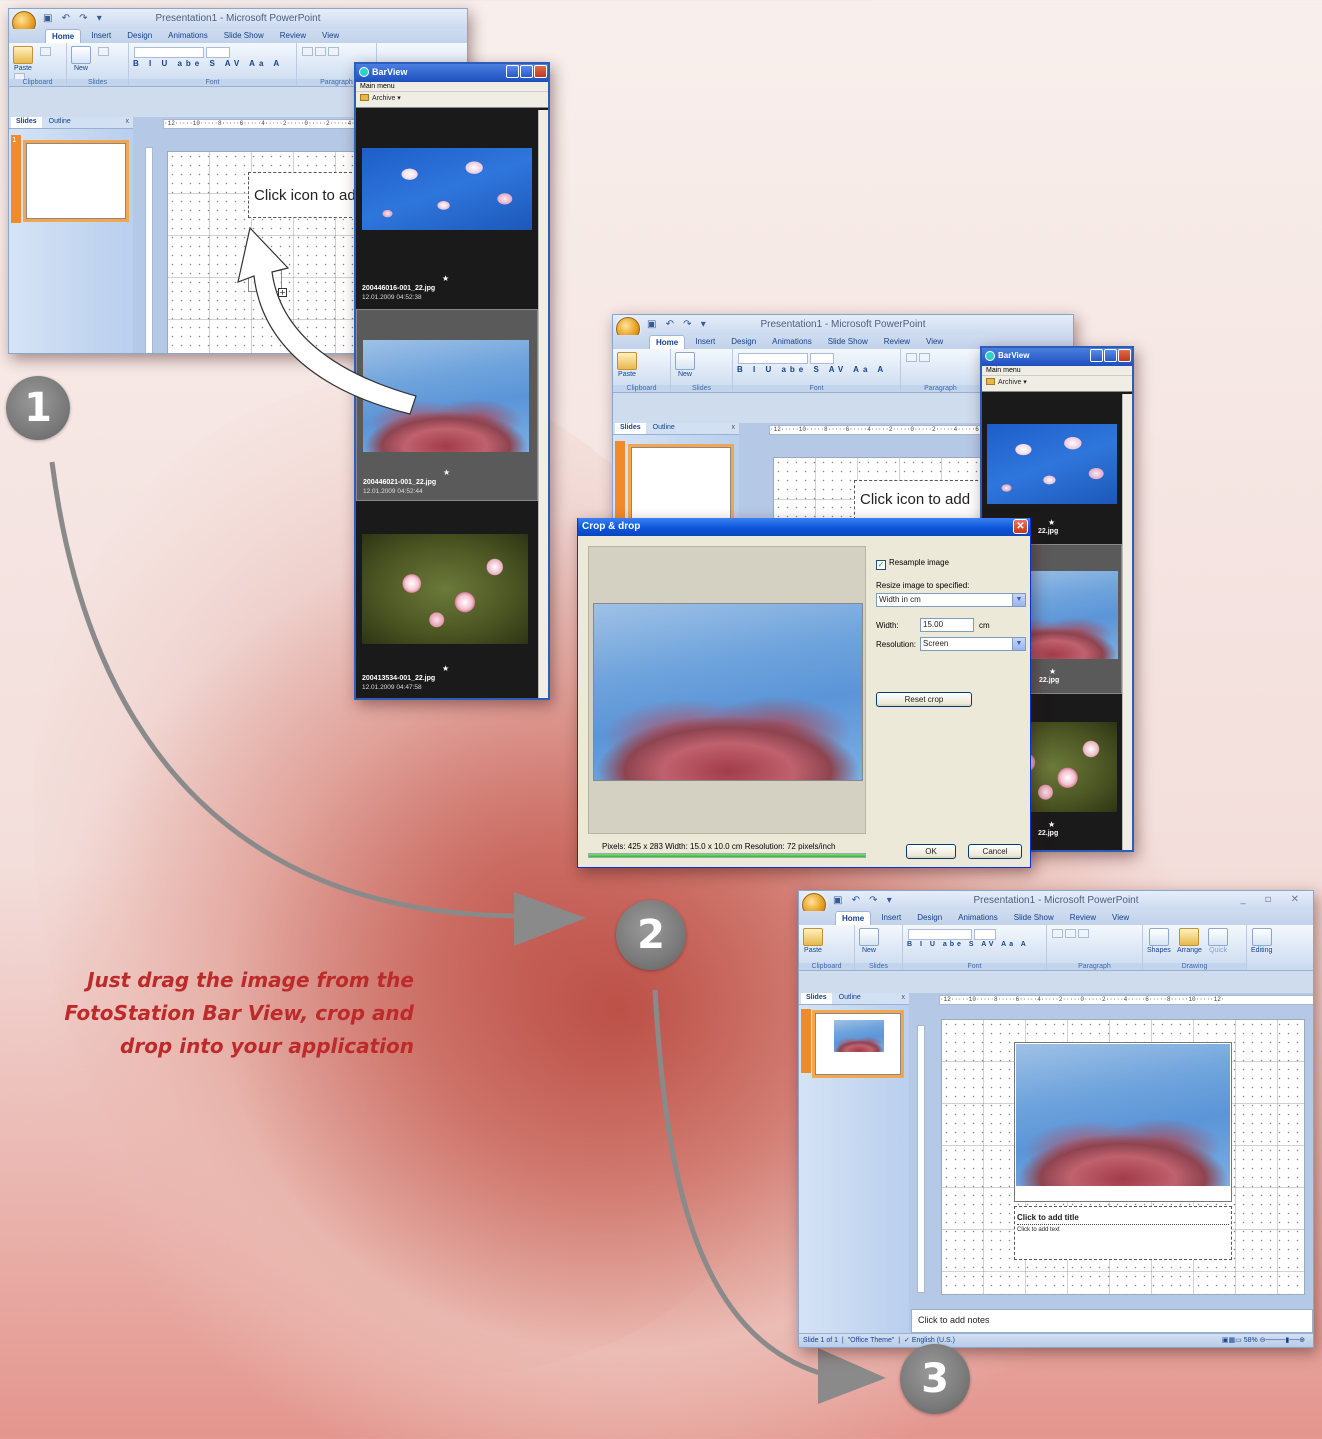 This screenshot has height=1439, width=1322. What do you see at coordinates (990, 356) in the screenshot?
I see `fotostation-logo-icon` at bounding box center [990, 356].